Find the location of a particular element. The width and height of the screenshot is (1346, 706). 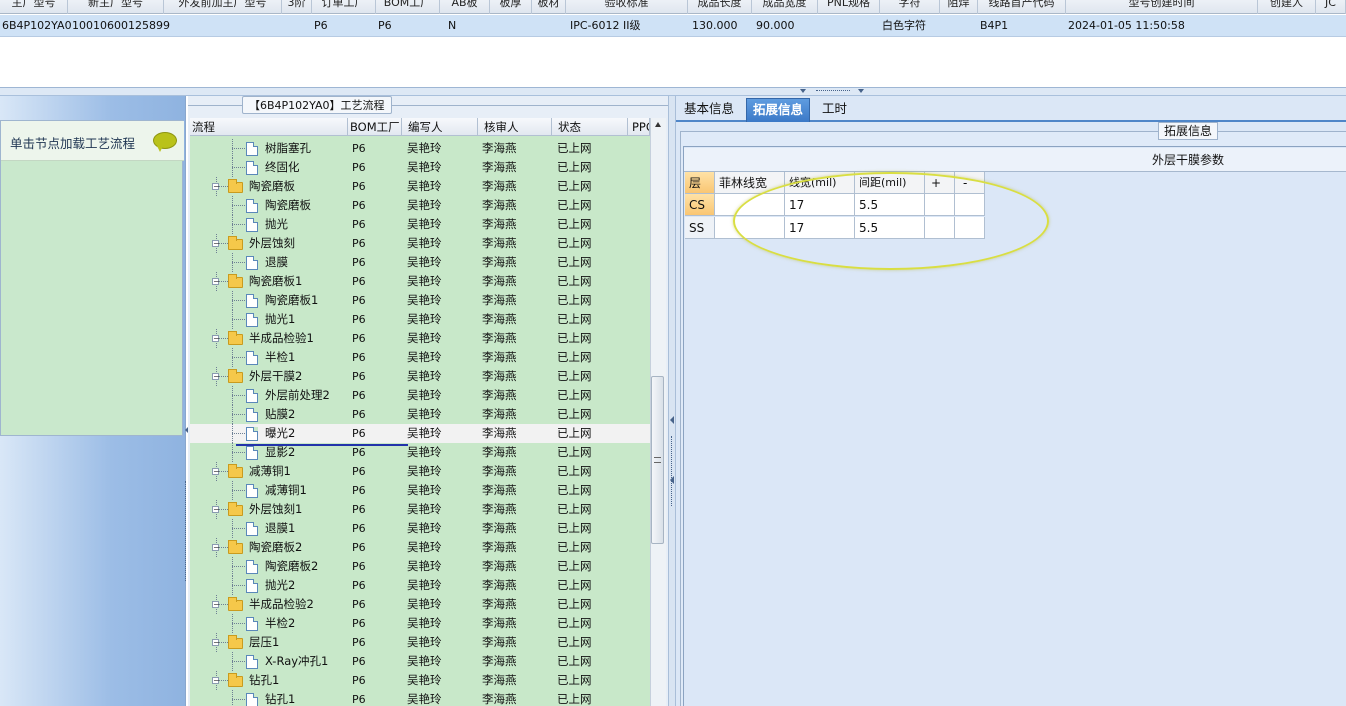

col-header: 创建人 is located at coordinates (1287, 7).